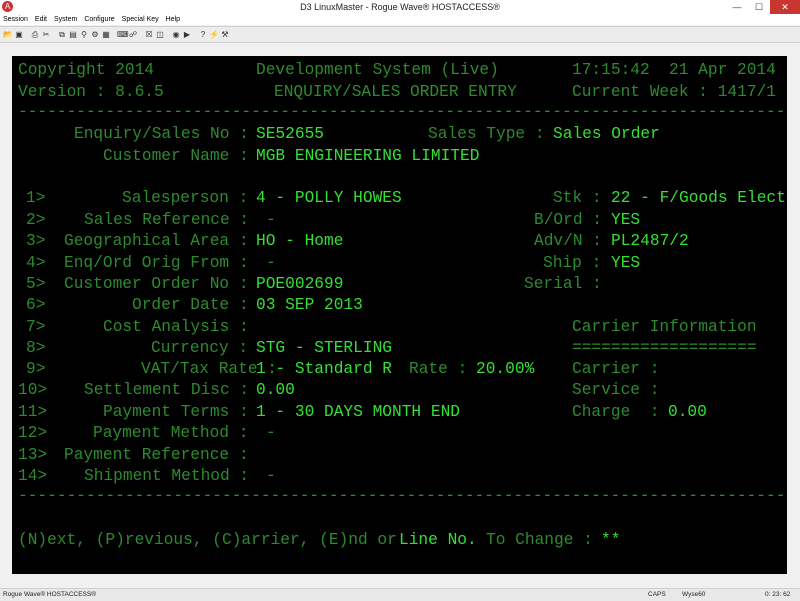  I want to click on record-icon: ◉, so click(176, 35).